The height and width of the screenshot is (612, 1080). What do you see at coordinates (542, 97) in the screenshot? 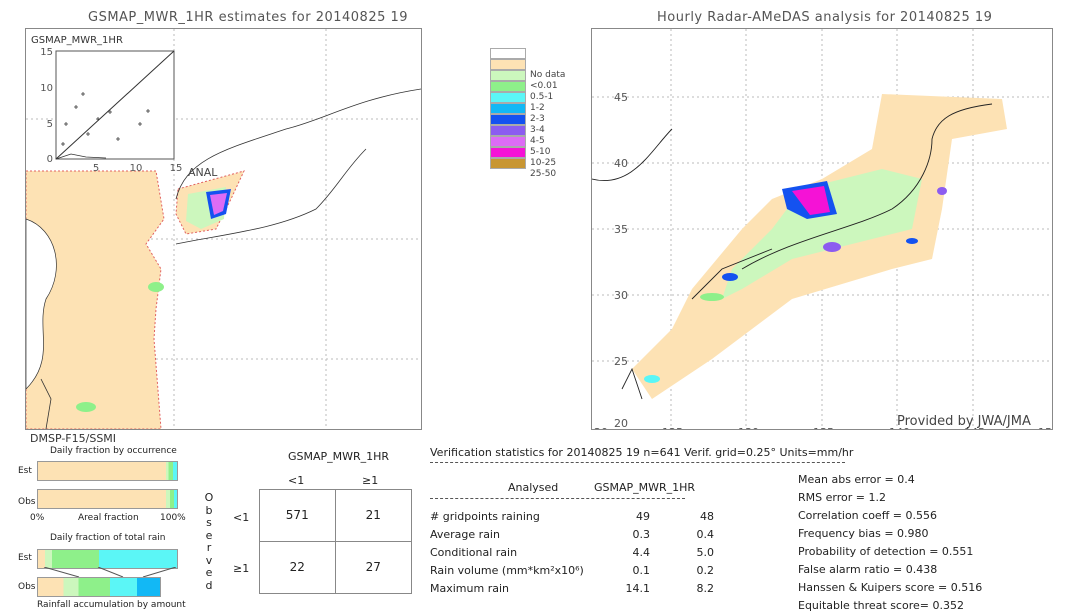
I see `legend-label: 0.5-1` at bounding box center [542, 97].